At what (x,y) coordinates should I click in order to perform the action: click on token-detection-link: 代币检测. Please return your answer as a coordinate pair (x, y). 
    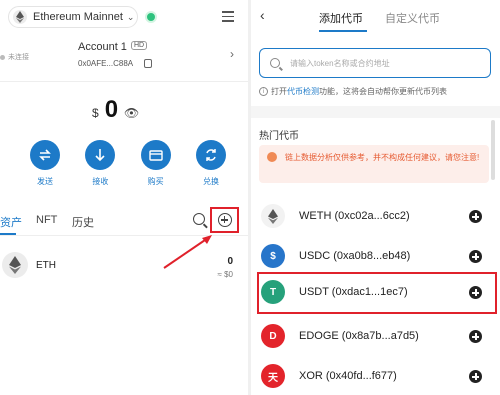
    Looking at the image, I should click on (303, 91).